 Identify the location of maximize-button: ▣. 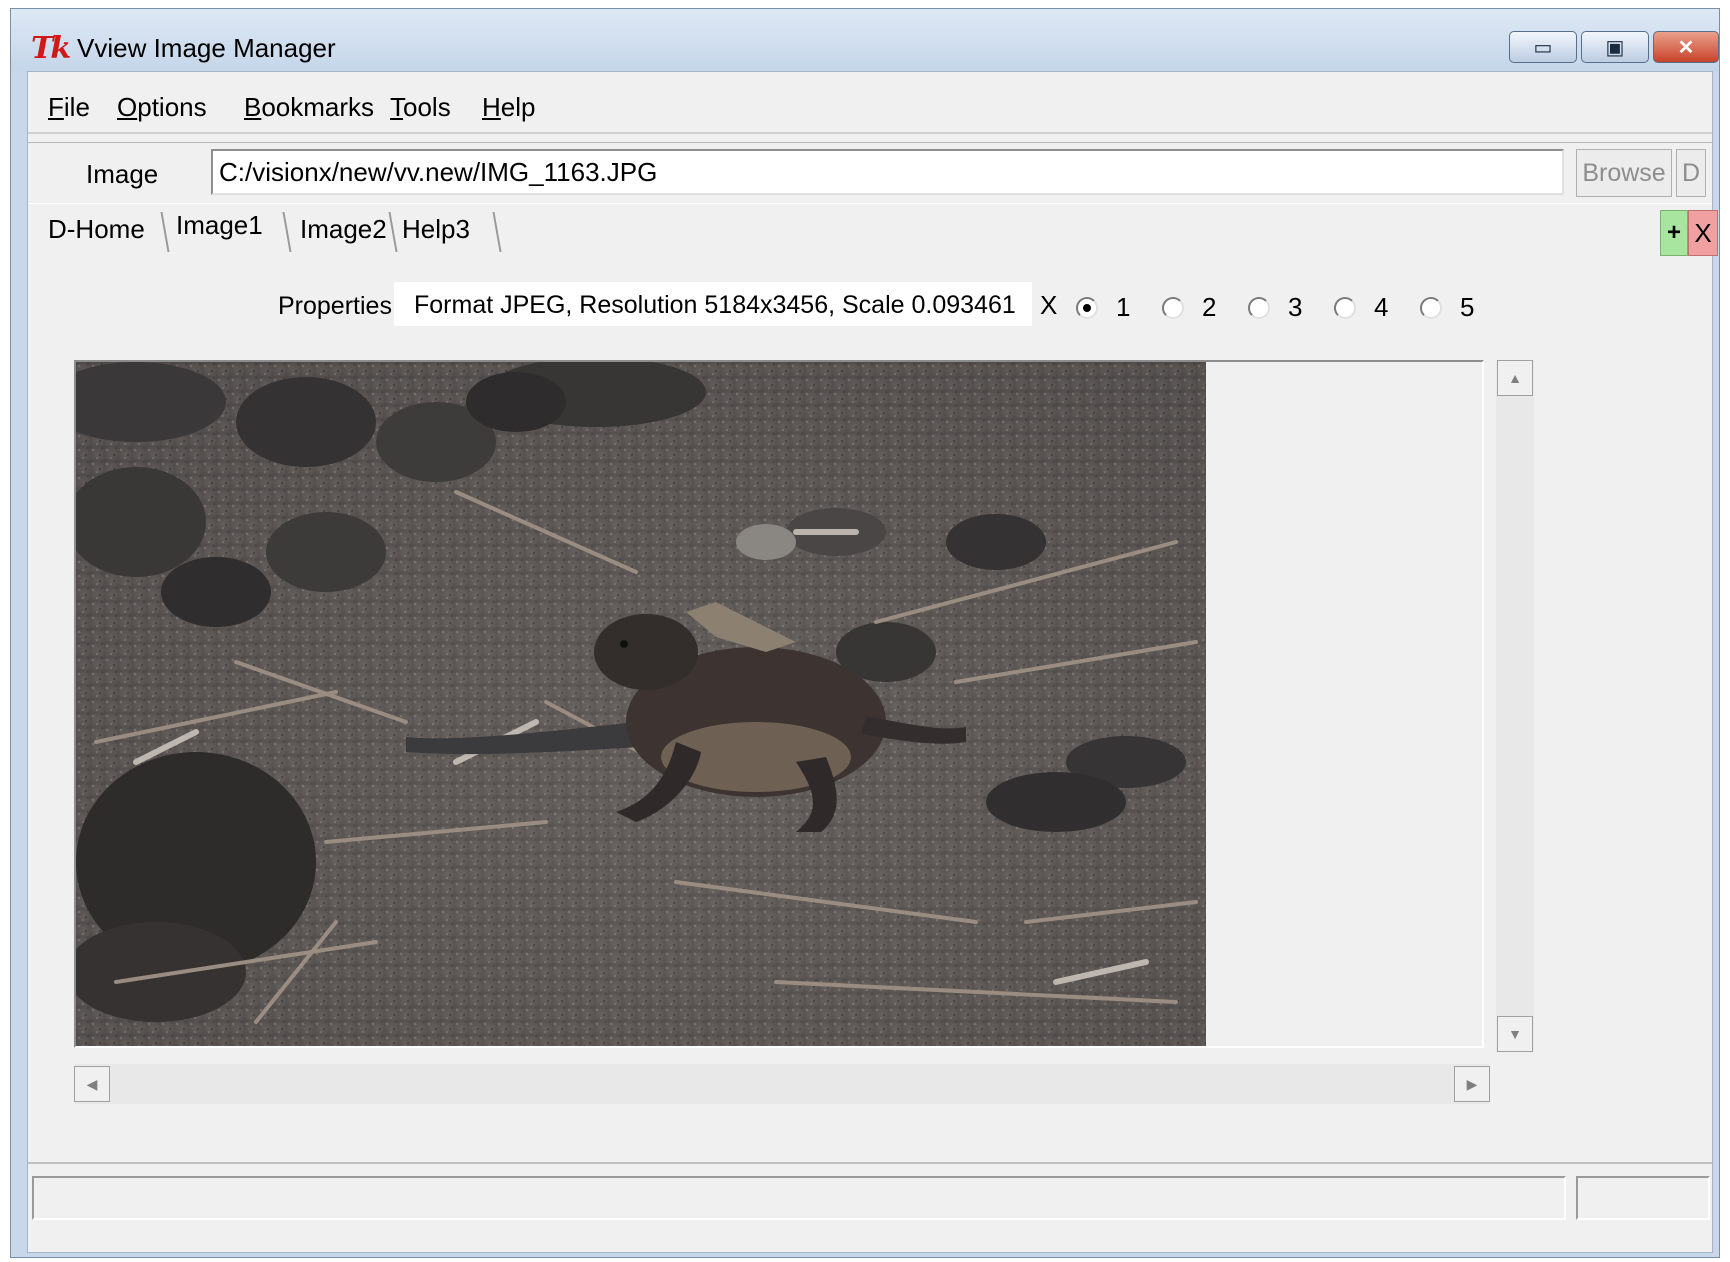
(1615, 47).